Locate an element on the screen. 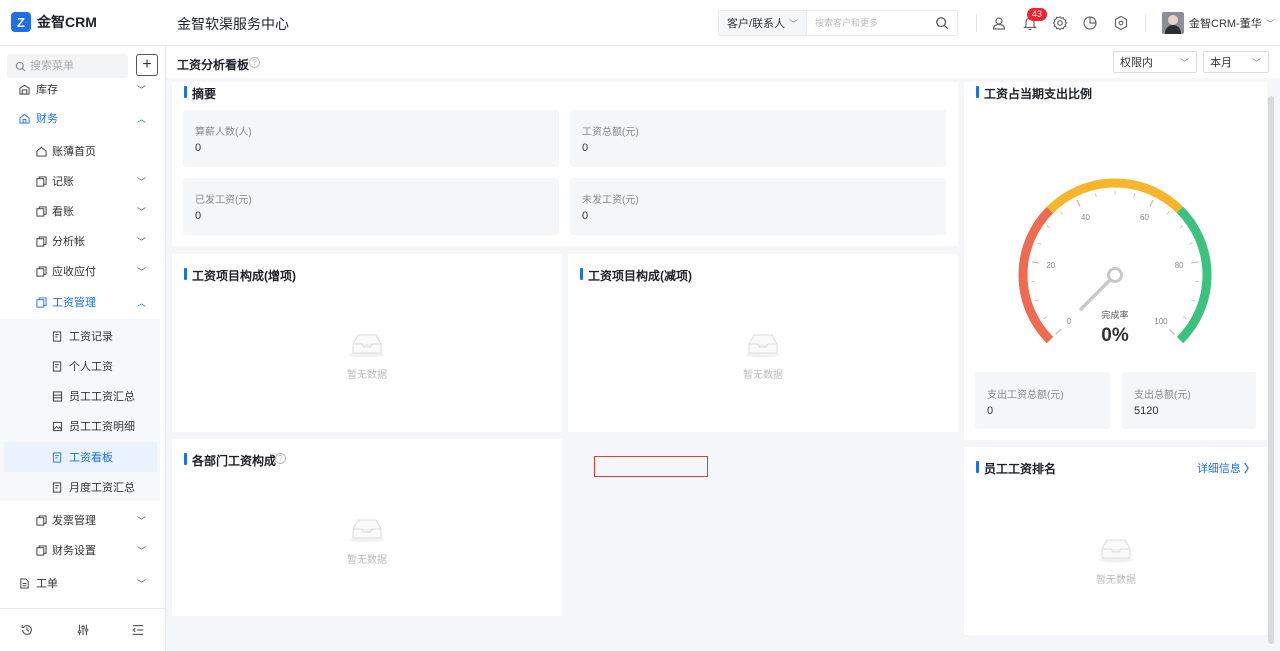 The image size is (1280, 651). sidebar-item-label: 工资记录 is located at coordinates (91, 337).